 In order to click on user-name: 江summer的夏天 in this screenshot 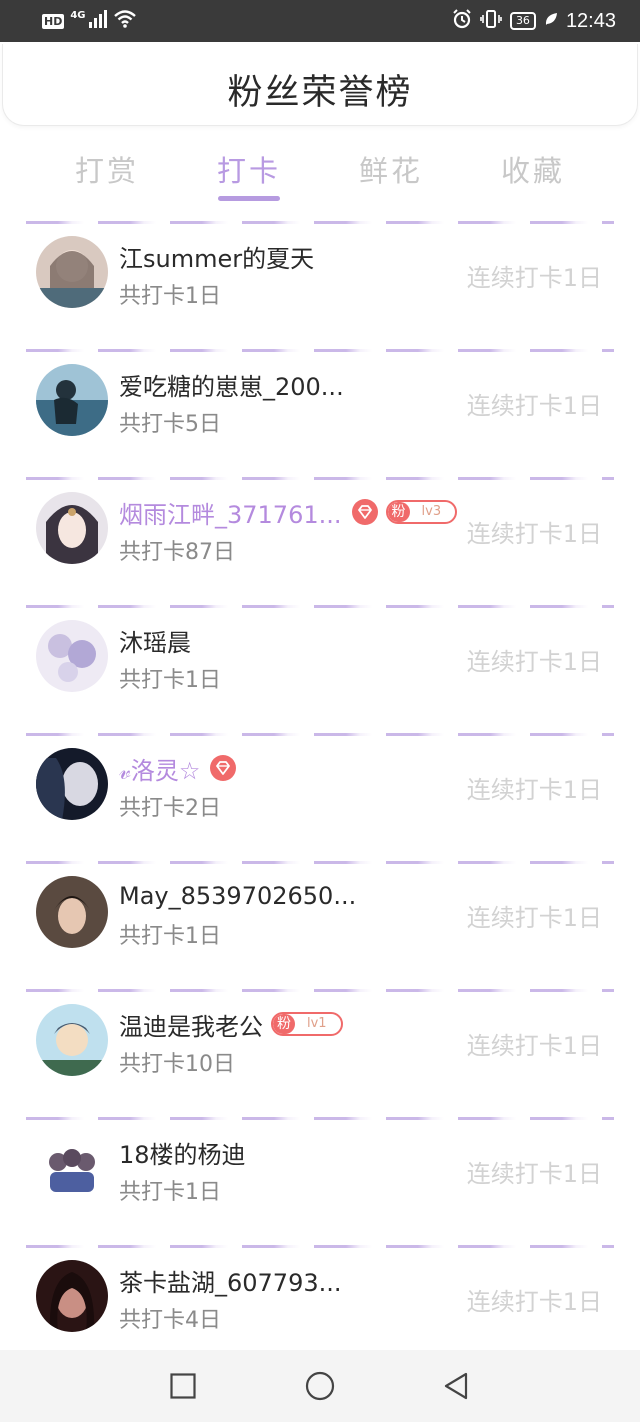, I will do `click(216, 256)`.